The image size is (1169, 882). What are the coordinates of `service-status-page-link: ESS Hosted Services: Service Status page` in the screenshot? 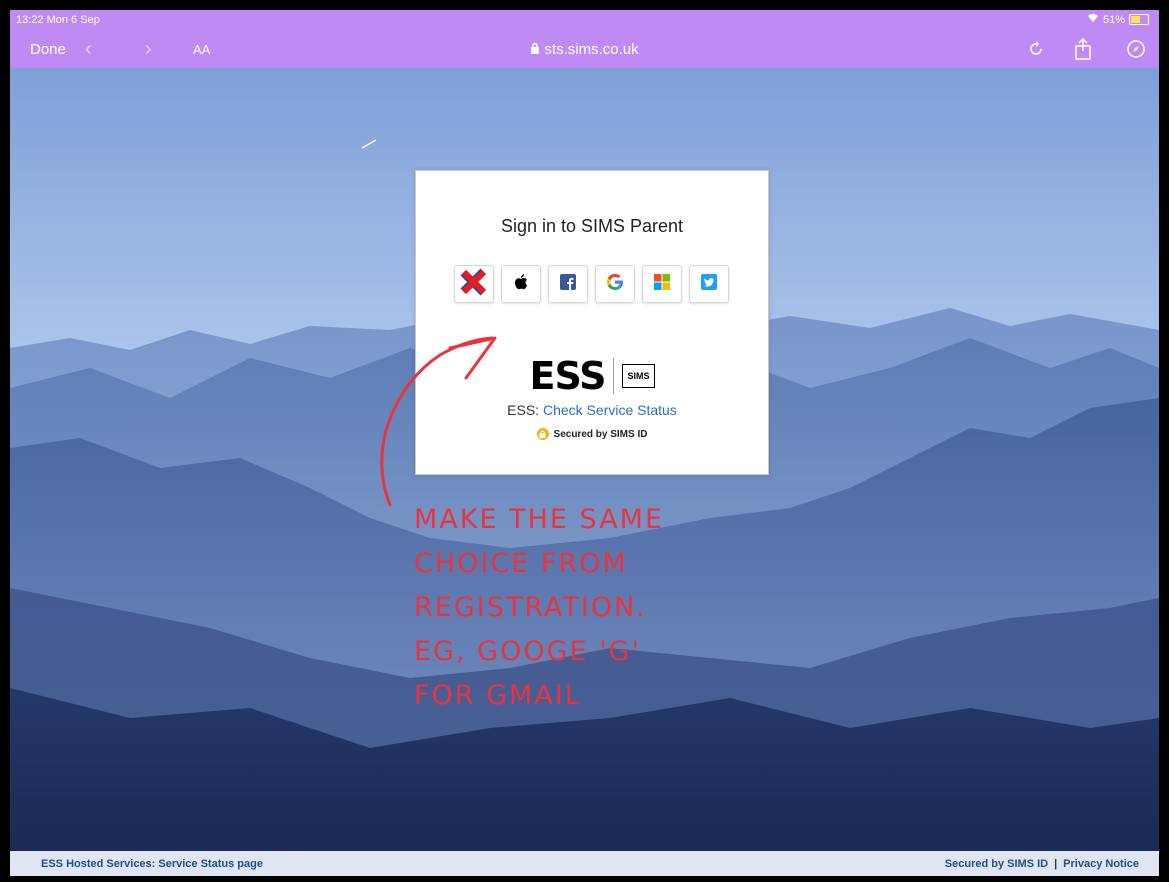 It's located at (152, 864).